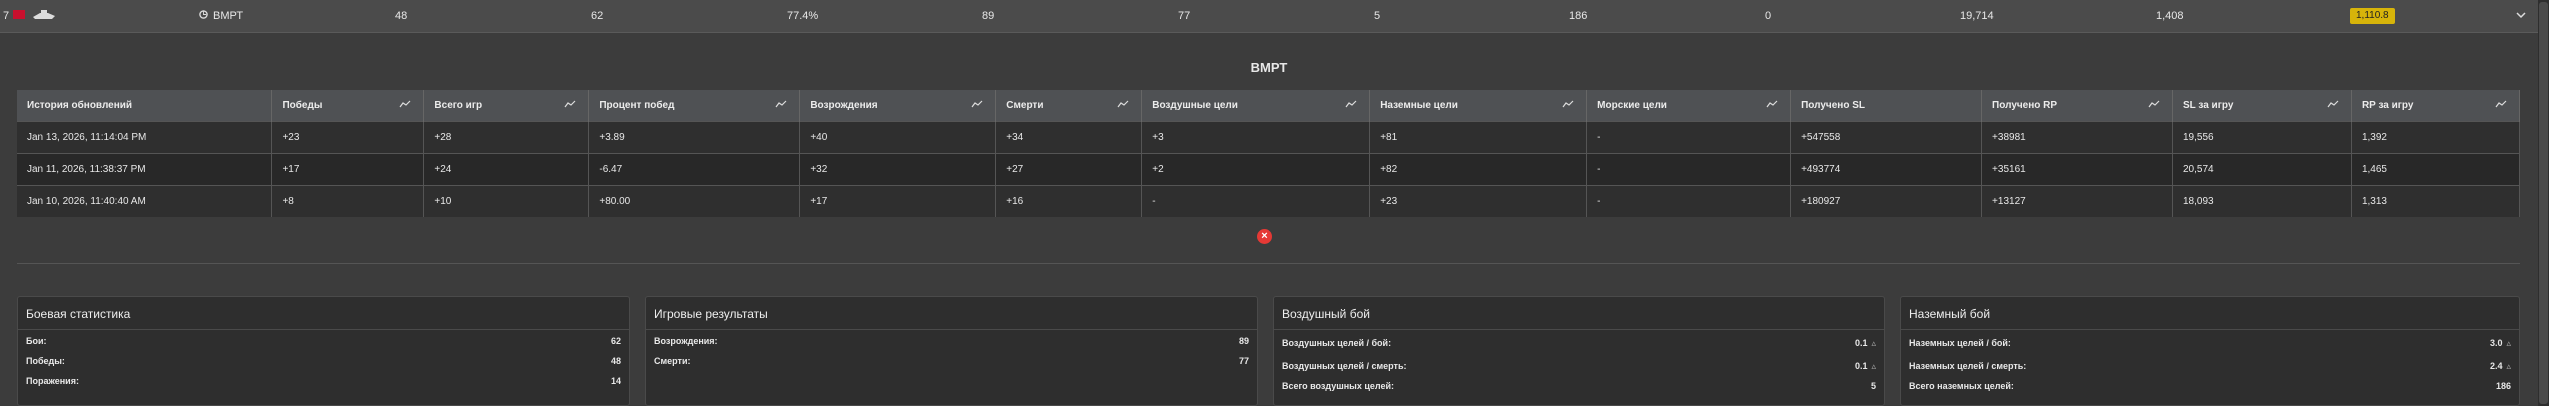 The height and width of the screenshot is (406, 2549). What do you see at coordinates (2077, 106) in the screenshot?
I see `column-header: Получено RP` at bounding box center [2077, 106].